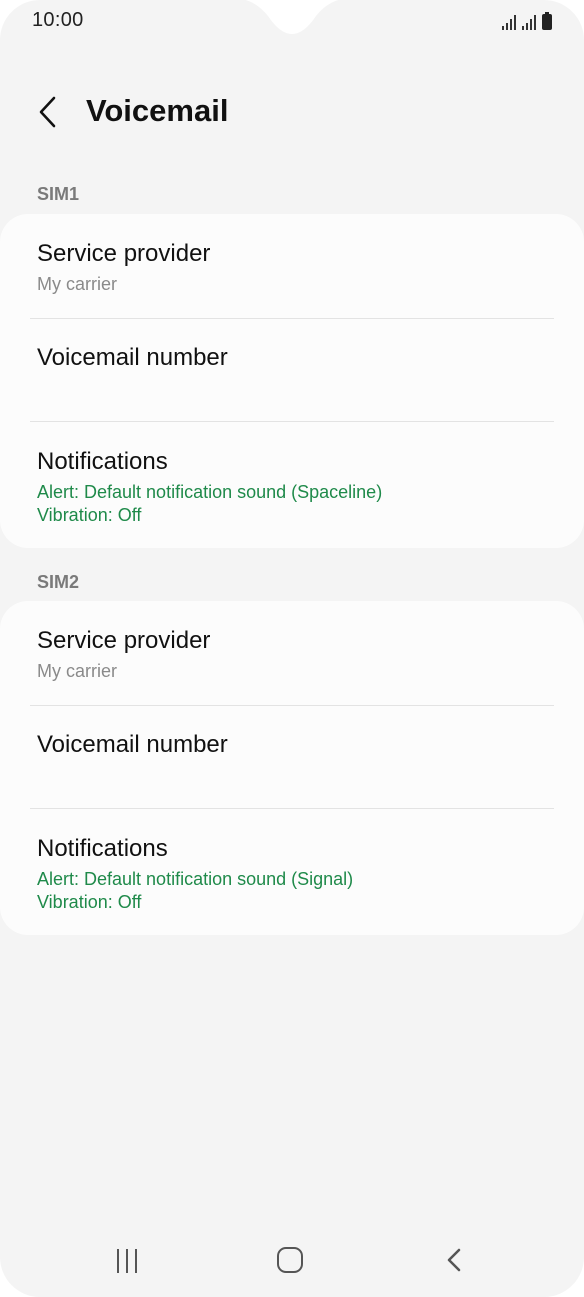 The image size is (584, 1297). Describe the element at coordinates (292, 653) in the screenshot. I see `sim2-service-provider-row: Service provider My carrier` at that location.